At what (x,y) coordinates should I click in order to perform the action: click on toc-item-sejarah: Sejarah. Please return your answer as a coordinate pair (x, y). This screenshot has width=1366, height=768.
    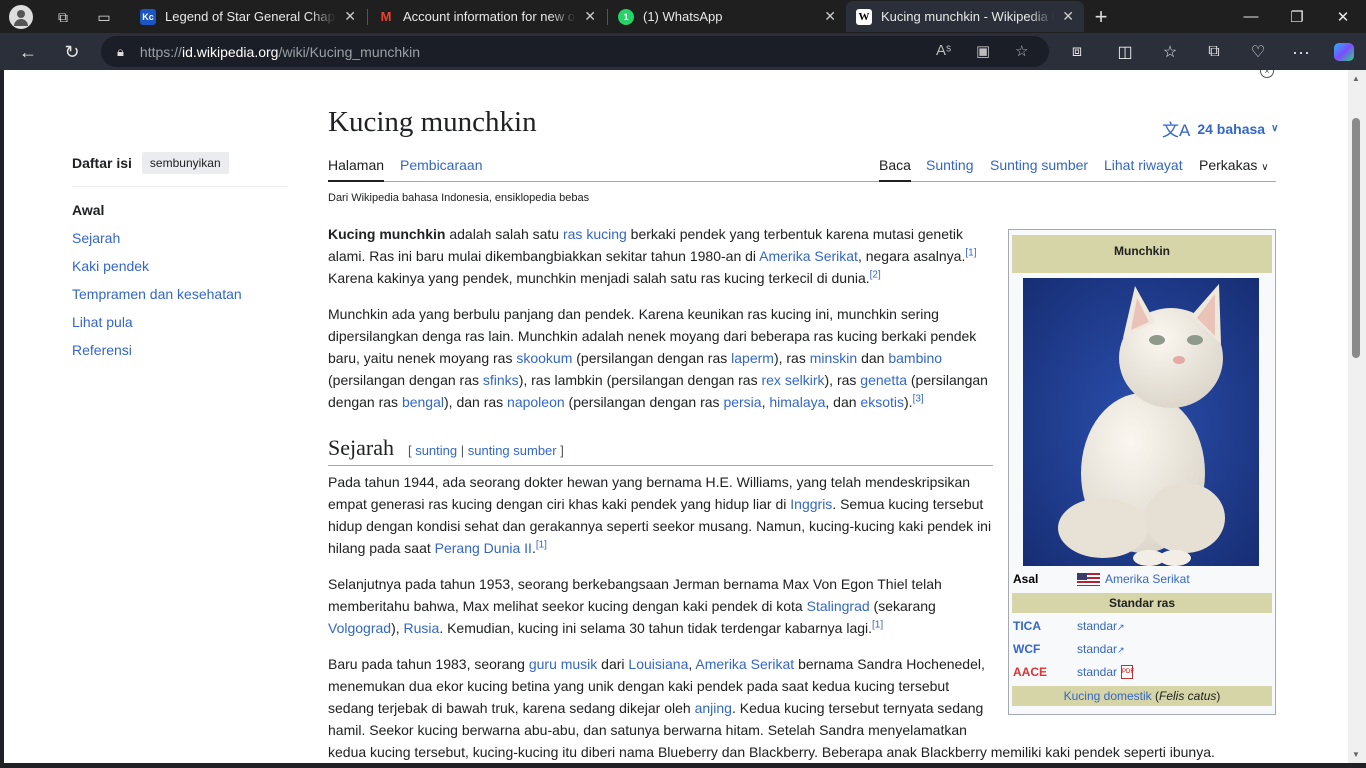
    Looking at the image, I should click on (180, 243).